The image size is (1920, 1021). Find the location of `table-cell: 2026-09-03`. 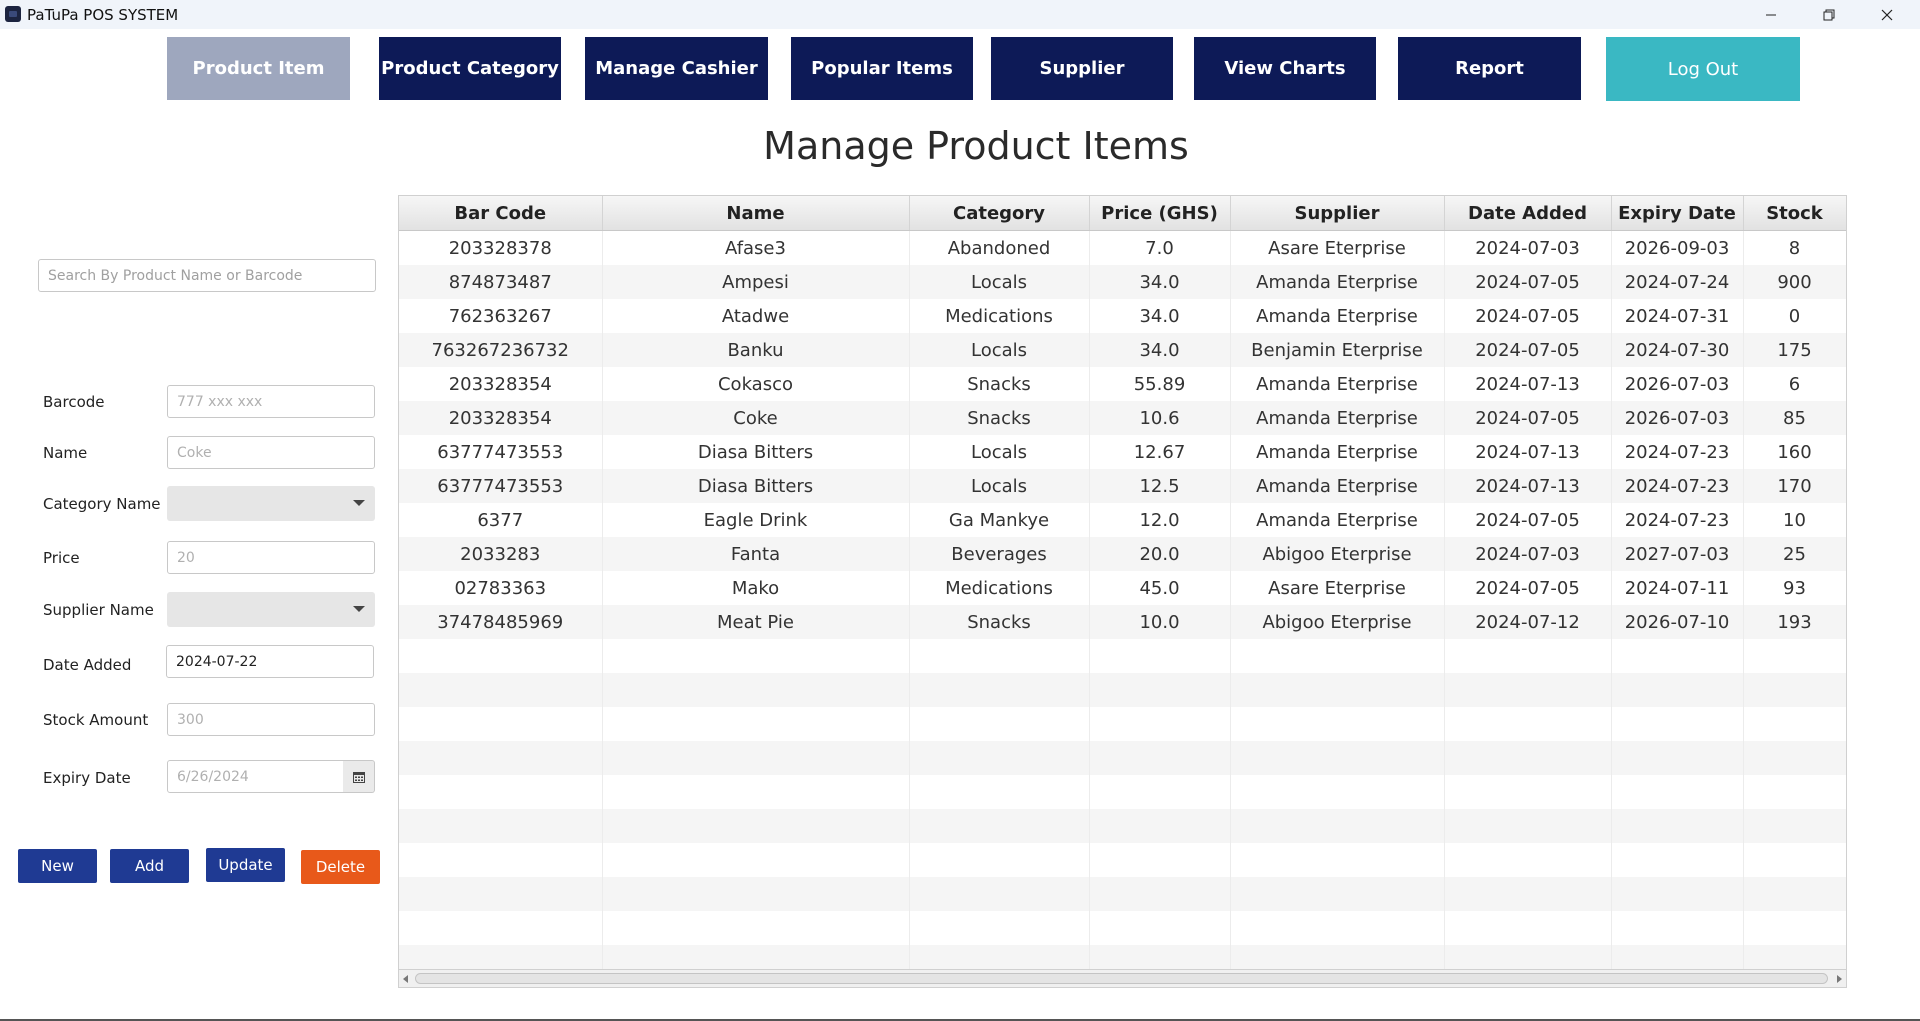

table-cell: 2026-09-03 is located at coordinates (1677, 247).